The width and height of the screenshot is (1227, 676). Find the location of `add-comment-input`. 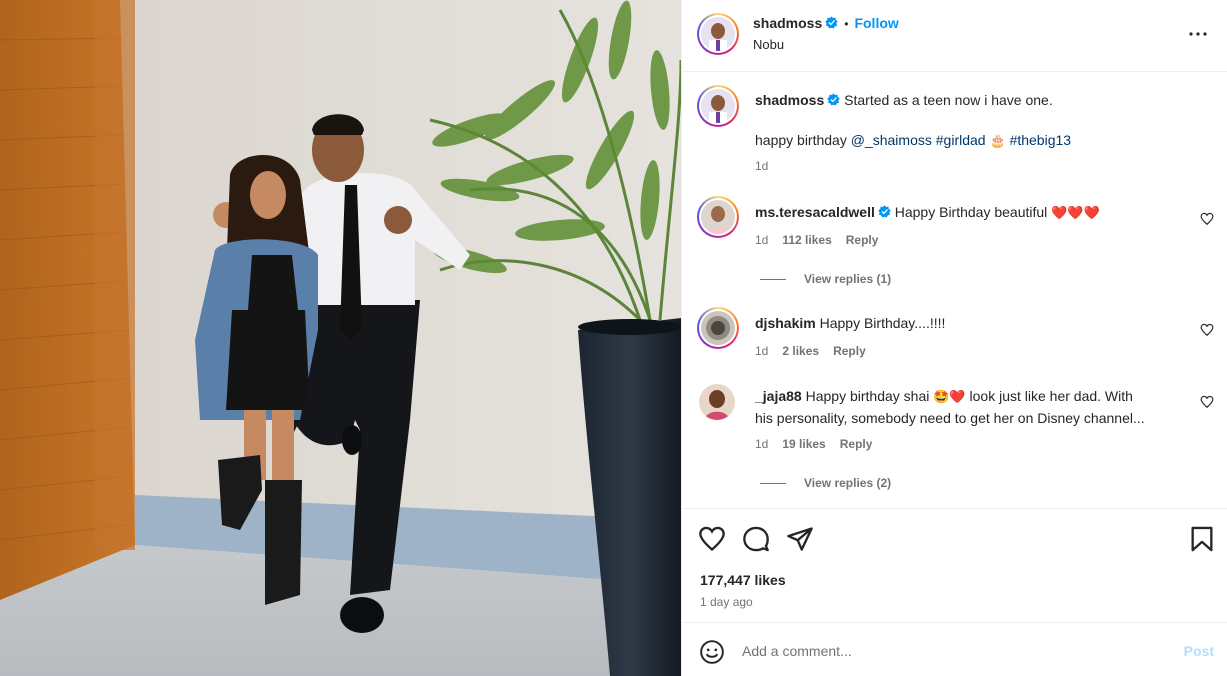

add-comment-input is located at coordinates (952, 651).